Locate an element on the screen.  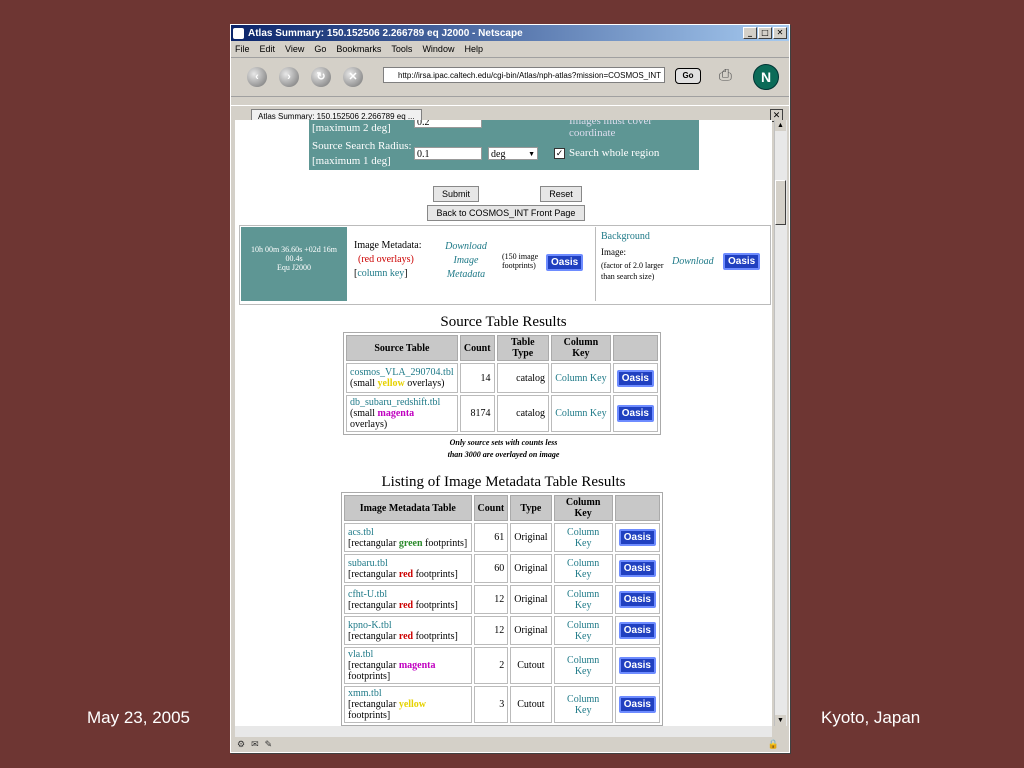
image-table-file-link: acs.tbl is located at coordinates (361, 532).